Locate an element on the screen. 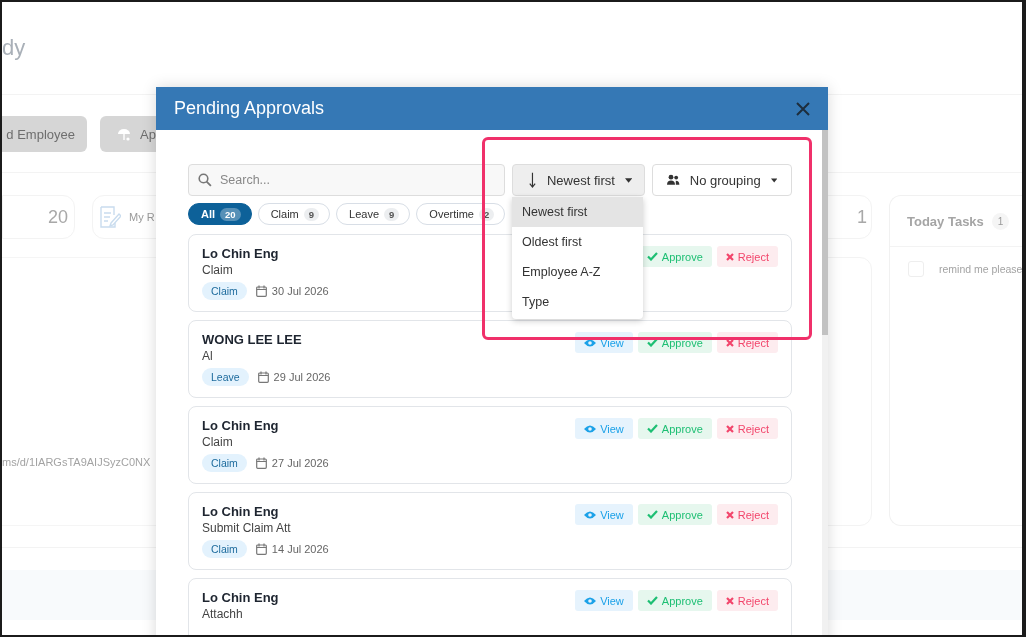  filter-chip: All 20 is located at coordinates (220, 214).